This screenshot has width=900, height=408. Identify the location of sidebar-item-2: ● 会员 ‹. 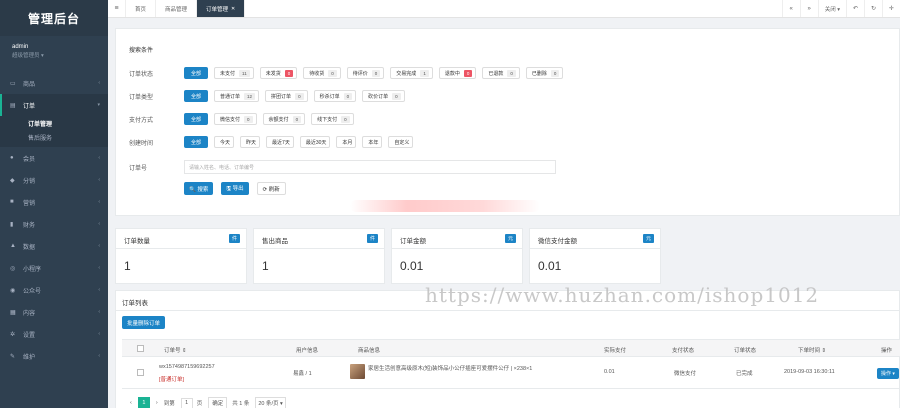
(54, 158).